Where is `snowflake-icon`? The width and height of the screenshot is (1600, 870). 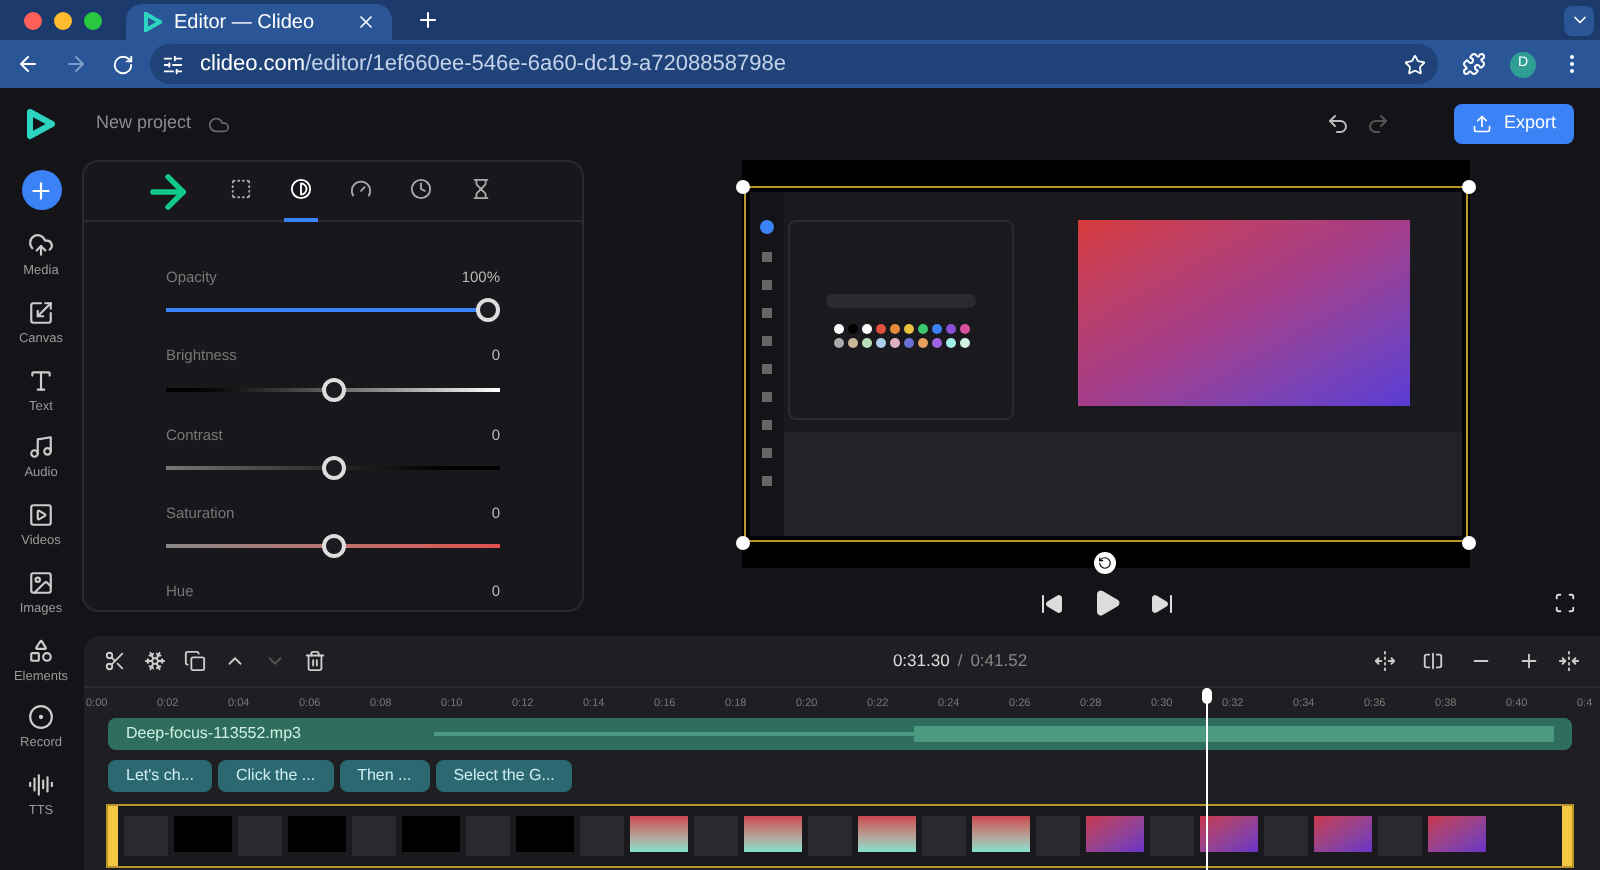
snowflake-icon is located at coordinates (155, 661).